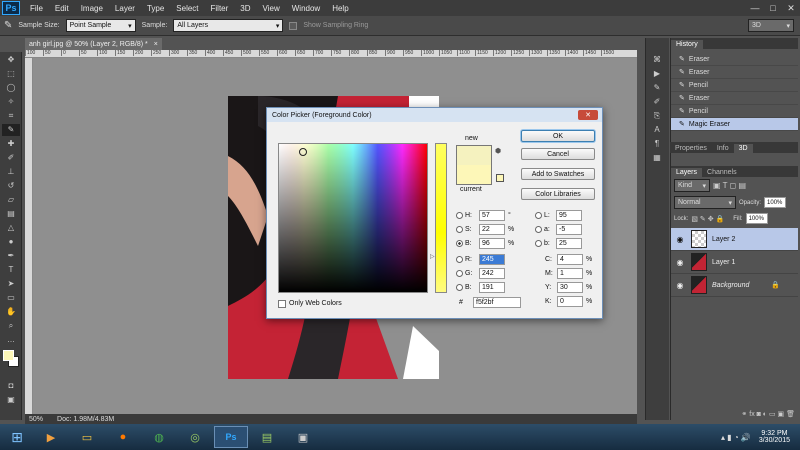 This screenshot has width=800, height=450. What do you see at coordinates (11, 298) in the screenshot?
I see `shape-tool-icon: ▭` at bounding box center [11, 298].